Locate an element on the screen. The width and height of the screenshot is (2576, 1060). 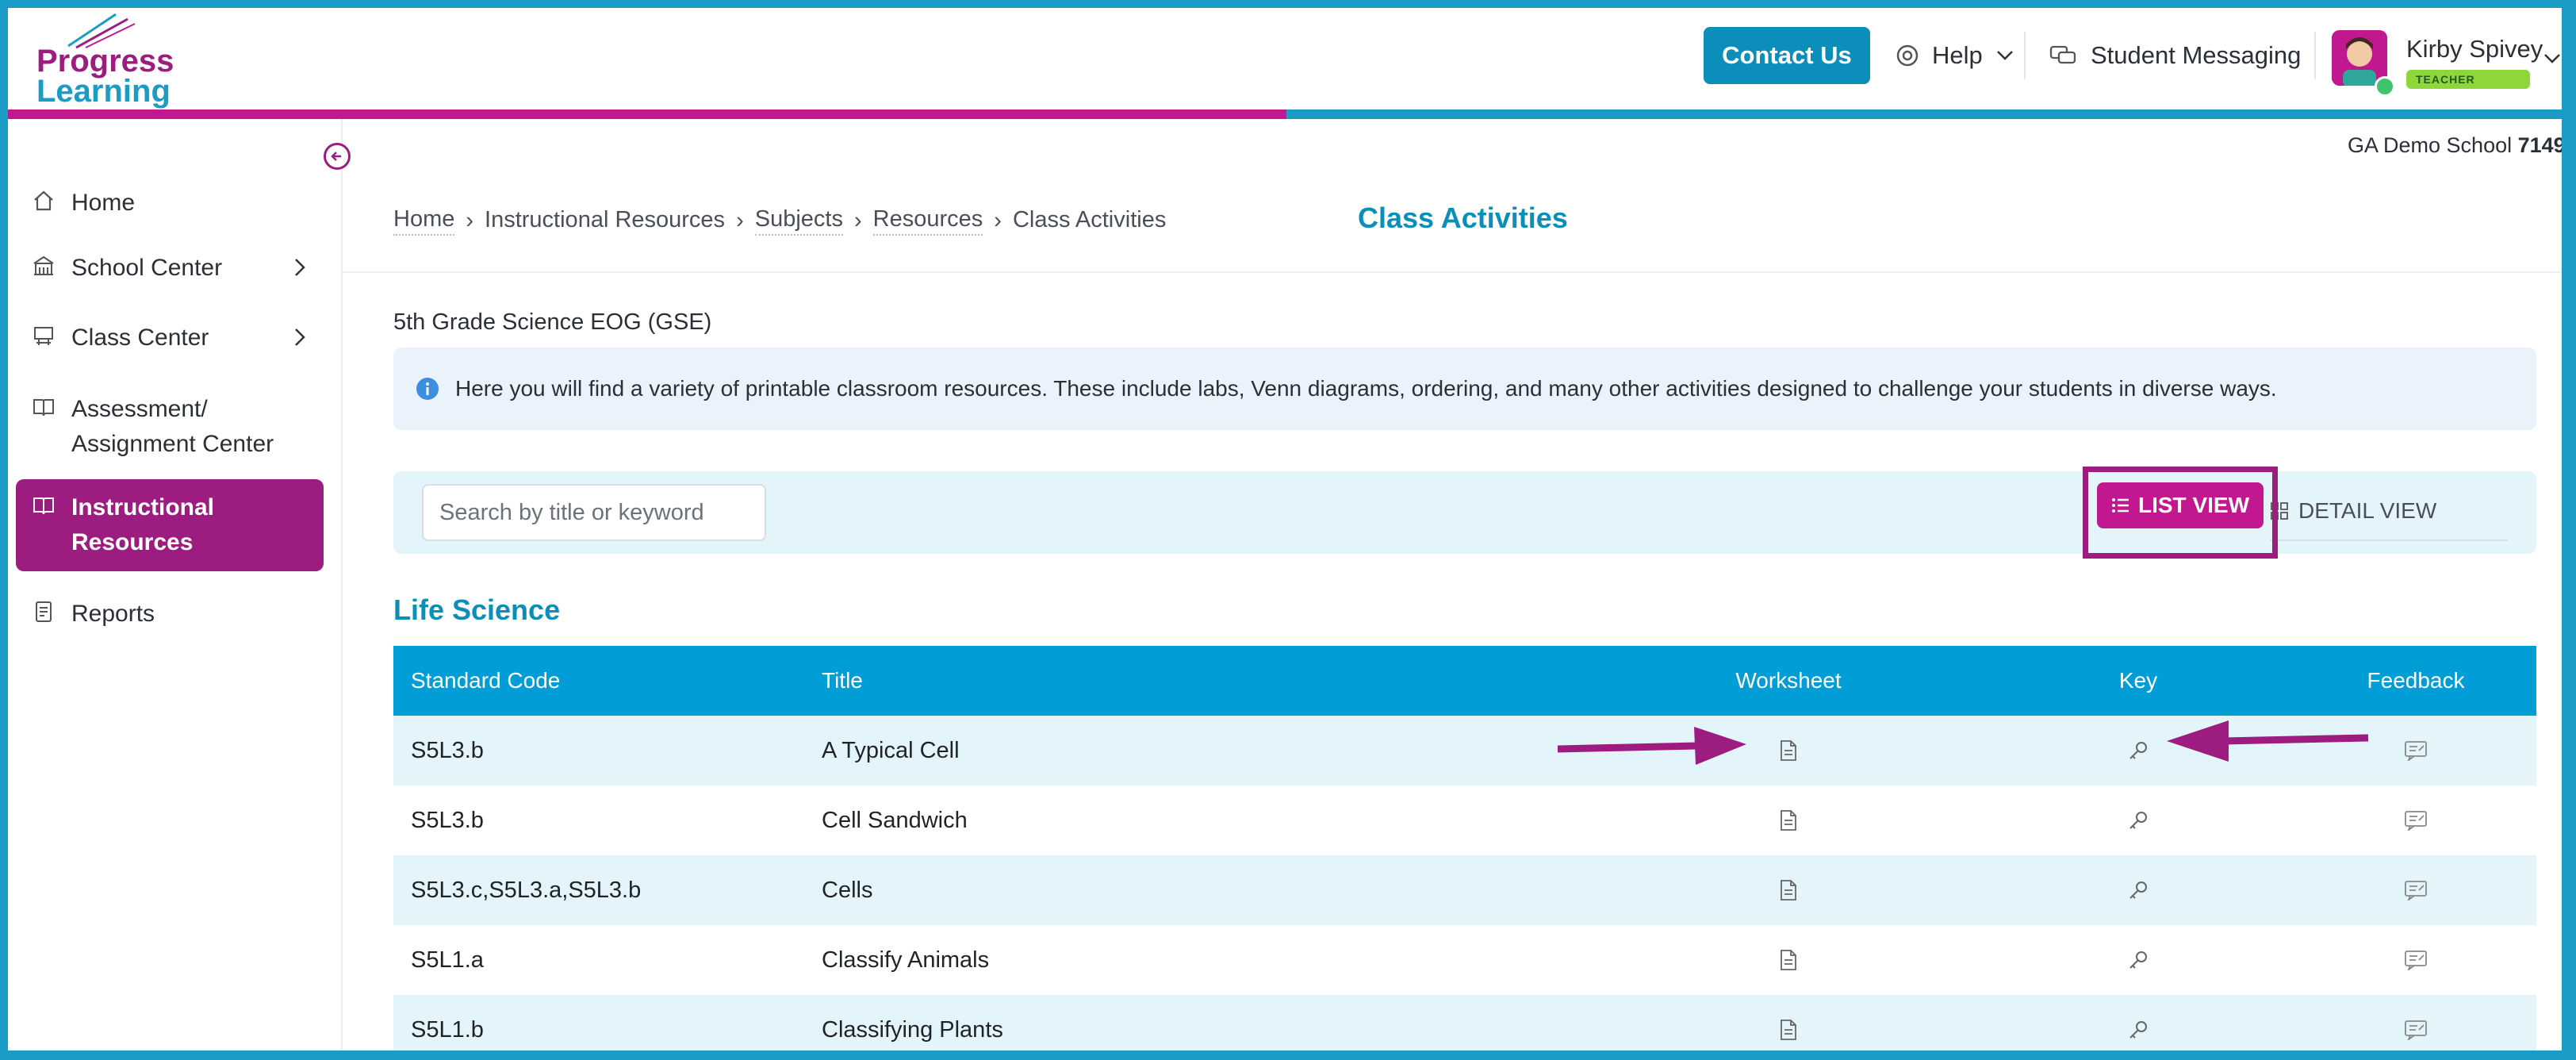
user-menu: Kirby Spivey TEACHER is located at coordinates (2444, 59).